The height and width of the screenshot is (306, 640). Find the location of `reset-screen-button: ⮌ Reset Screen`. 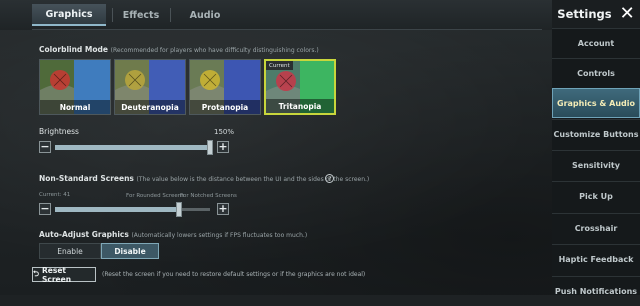

reset-screen-button: ⮌ Reset Screen is located at coordinates (64, 274).